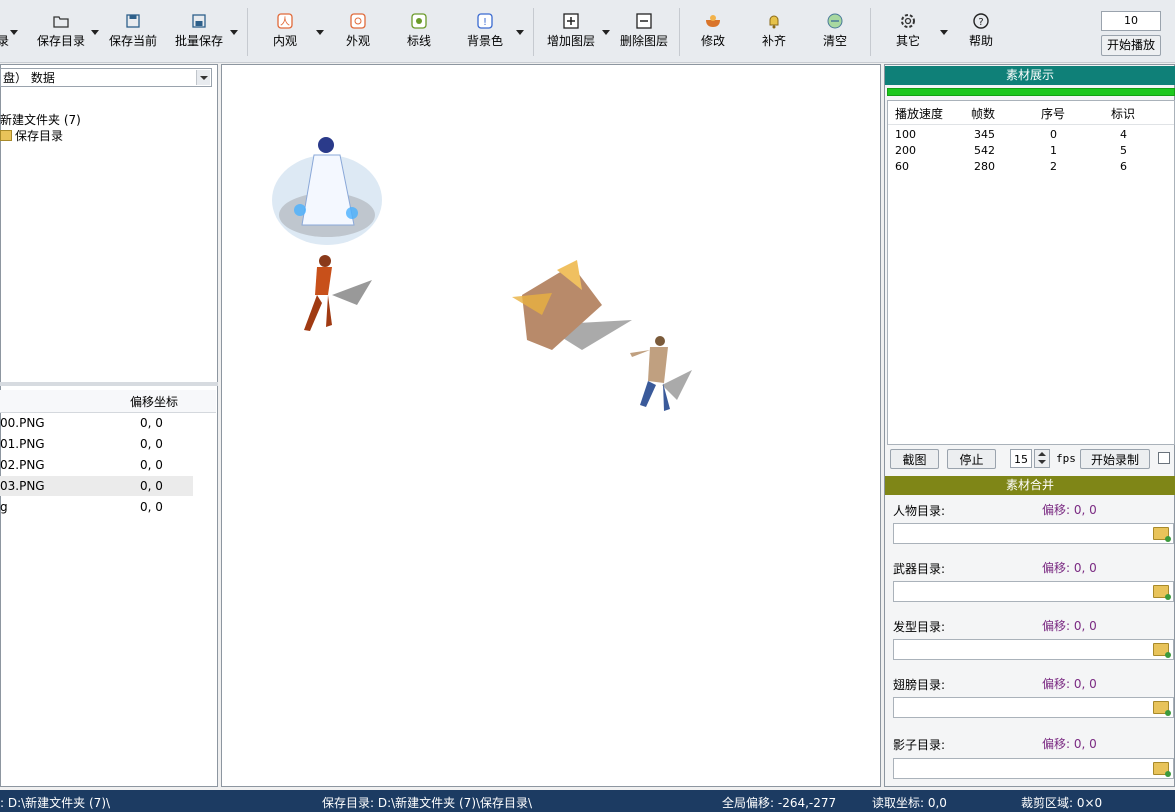 This screenshot has height=812, width=1175. I want to click on clear-label: 清空, so click(834, 41).